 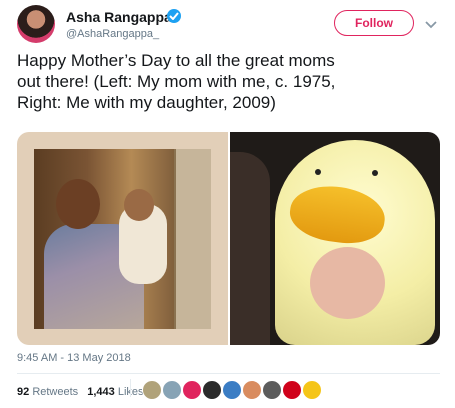 I want to click on divider, so click(x=228, y=373).